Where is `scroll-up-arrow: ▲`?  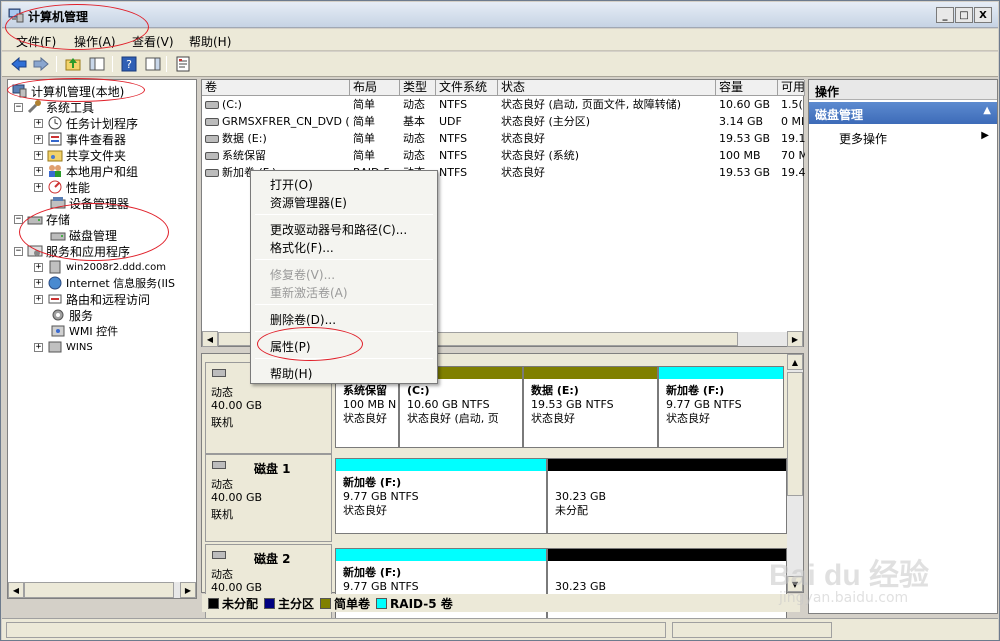
scroll-up-arrow: ▲ is located at coordinates (795, 362).